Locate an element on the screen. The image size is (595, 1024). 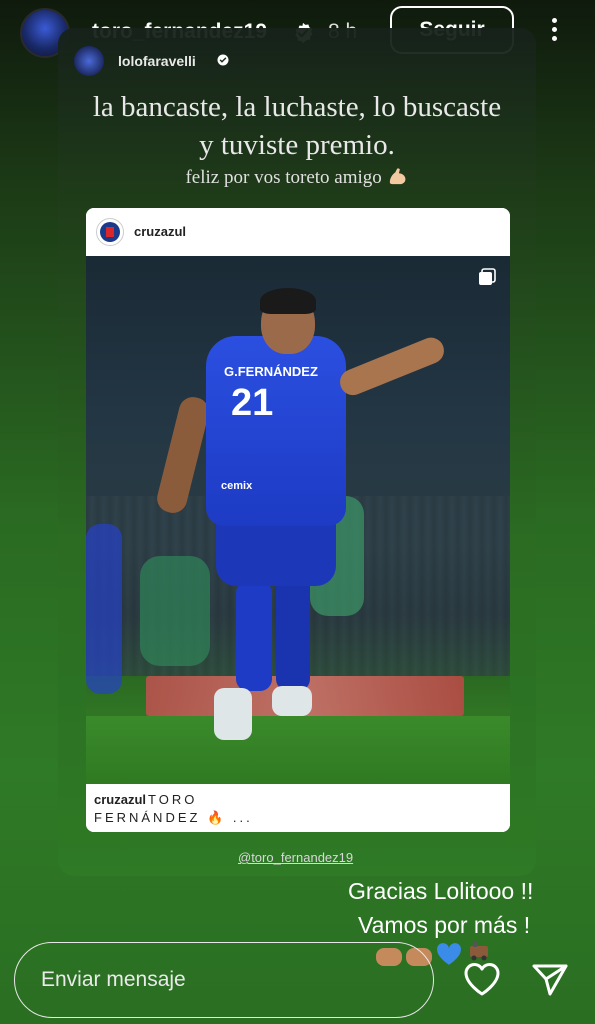
jersey-sponsor: cemix is located at coordinates (237, 486).